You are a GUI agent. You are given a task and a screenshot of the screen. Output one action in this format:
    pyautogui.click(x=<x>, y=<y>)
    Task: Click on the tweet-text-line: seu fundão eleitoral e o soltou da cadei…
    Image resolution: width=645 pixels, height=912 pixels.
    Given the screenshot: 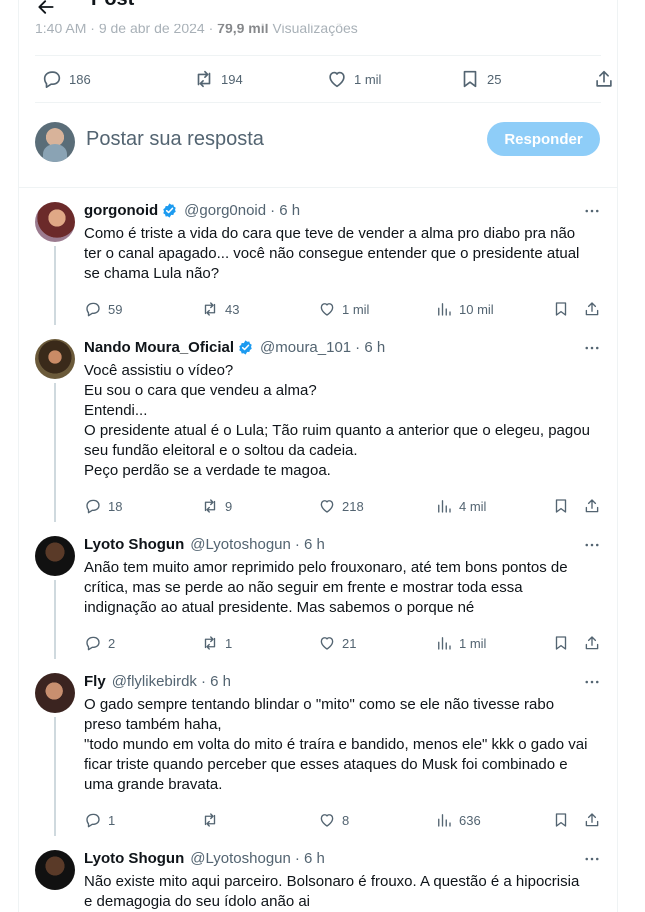 What is the action you would take?
    pyautogui.click(x=221, y=450)
    